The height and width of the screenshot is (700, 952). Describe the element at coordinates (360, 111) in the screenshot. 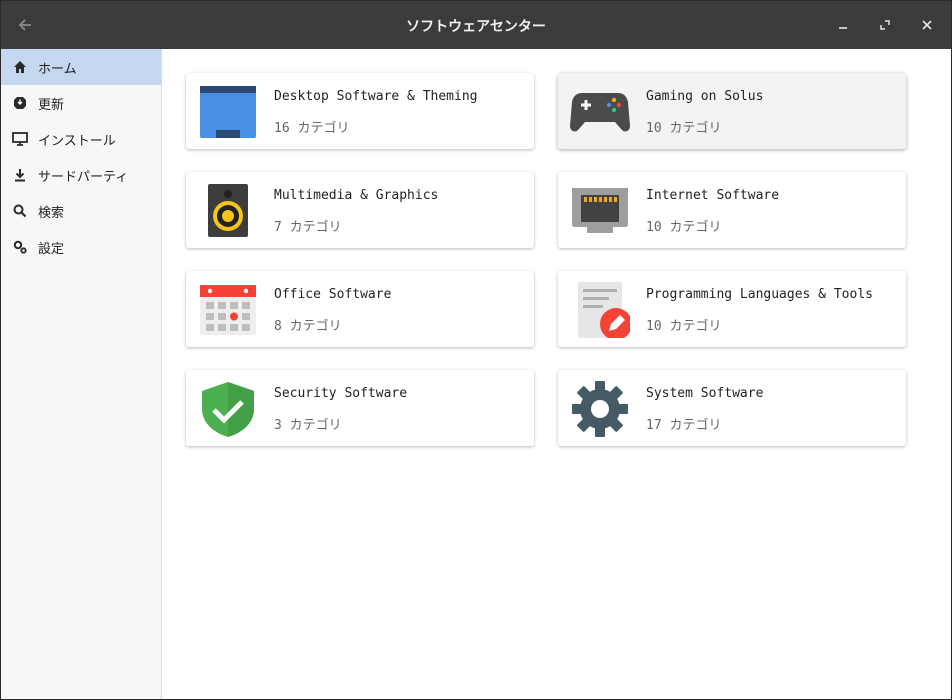

I see `category-card-desktop: Desktop Software & Theming 16 カテゴリ` at that location.